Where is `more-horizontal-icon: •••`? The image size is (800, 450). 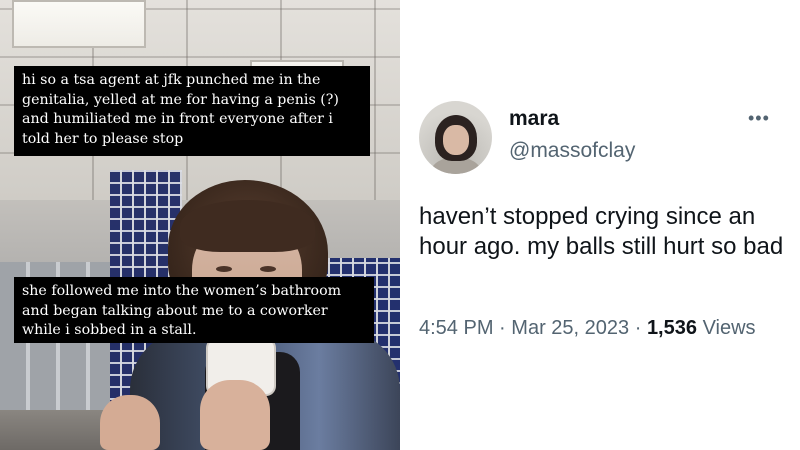 more-horizontal-icon: ••• is located at coordinates (759, 118).